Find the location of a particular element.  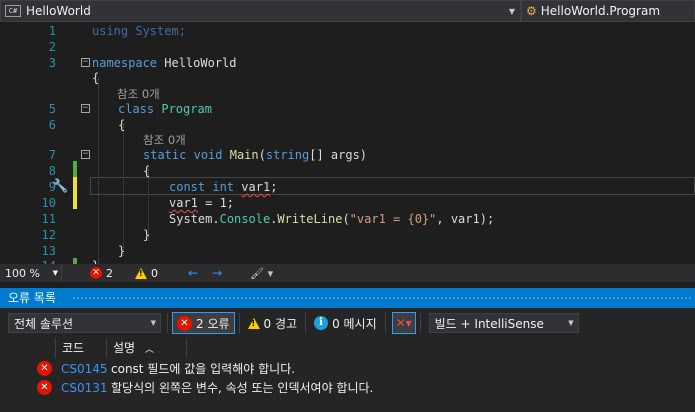

error-count-indicator: ✕ 2 is located at coordinates (101, 273).